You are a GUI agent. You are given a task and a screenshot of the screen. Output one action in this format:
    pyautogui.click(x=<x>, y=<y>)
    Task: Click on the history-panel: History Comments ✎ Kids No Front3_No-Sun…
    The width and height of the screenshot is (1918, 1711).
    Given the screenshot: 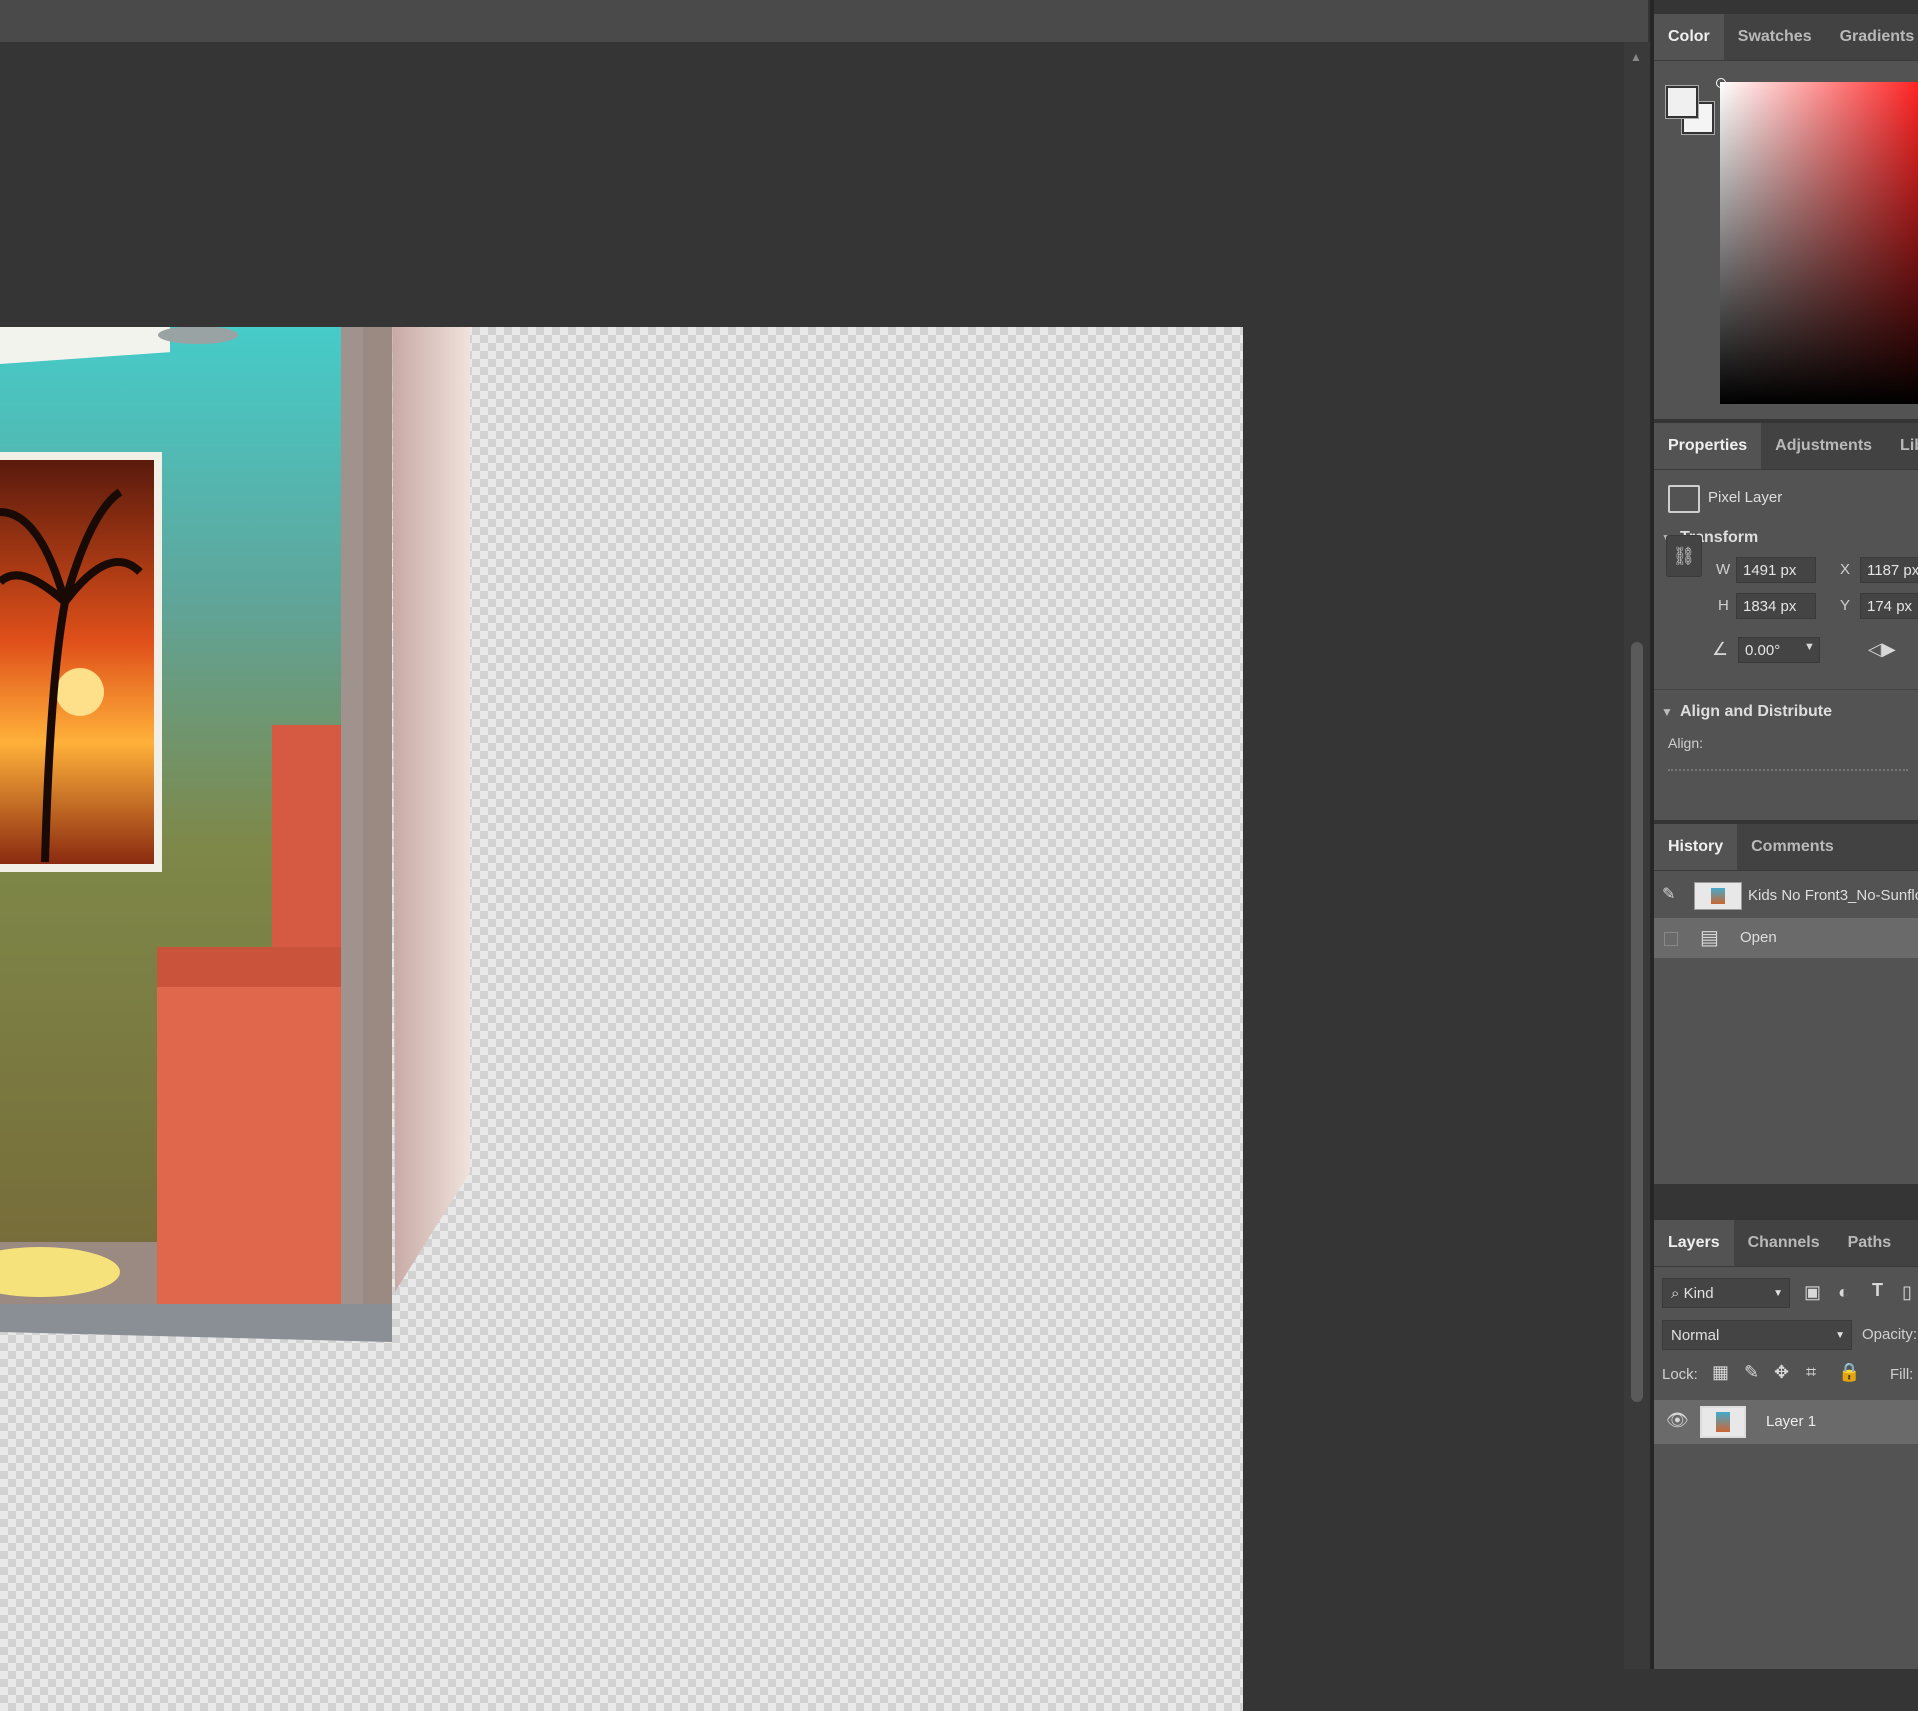 What is the action you would take?
    pyautogui.click(x=1786, y=1004)
    